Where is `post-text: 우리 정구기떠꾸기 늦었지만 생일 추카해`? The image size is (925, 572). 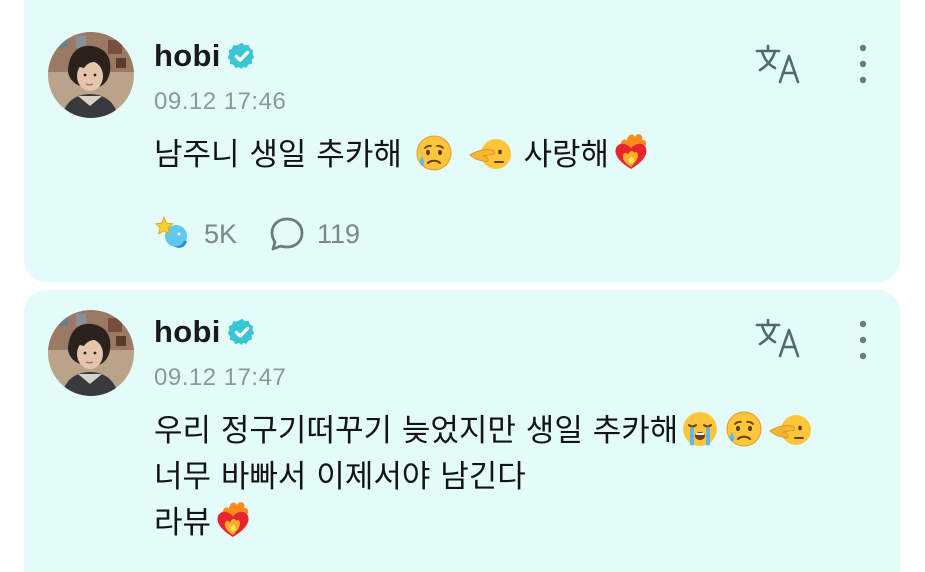 post-text: 우리 정구기떠꾸기 늦었지만 생일 추카해 is located at coordinates (416, 431).